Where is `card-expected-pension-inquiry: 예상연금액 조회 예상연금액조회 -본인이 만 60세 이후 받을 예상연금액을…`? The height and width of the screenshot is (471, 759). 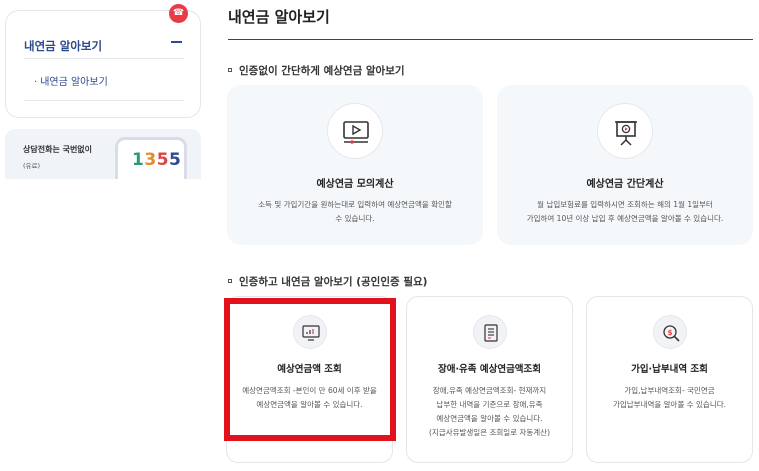 card-expected-pension-inquiry: 예상연금액 조회 예상연금액조회 -본인이 만 60세 이후 받을 예상연금액을… is located at coordinates (309, 379).